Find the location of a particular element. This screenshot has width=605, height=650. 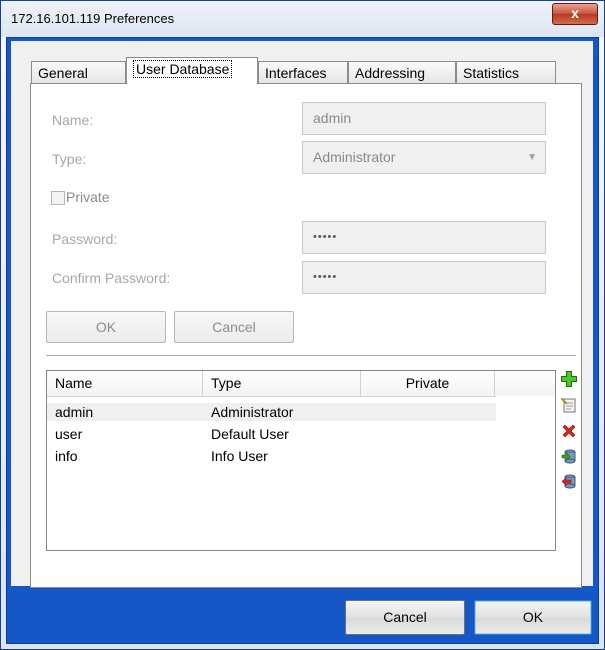

password-label: Password: is located at coordinates (85, 239).